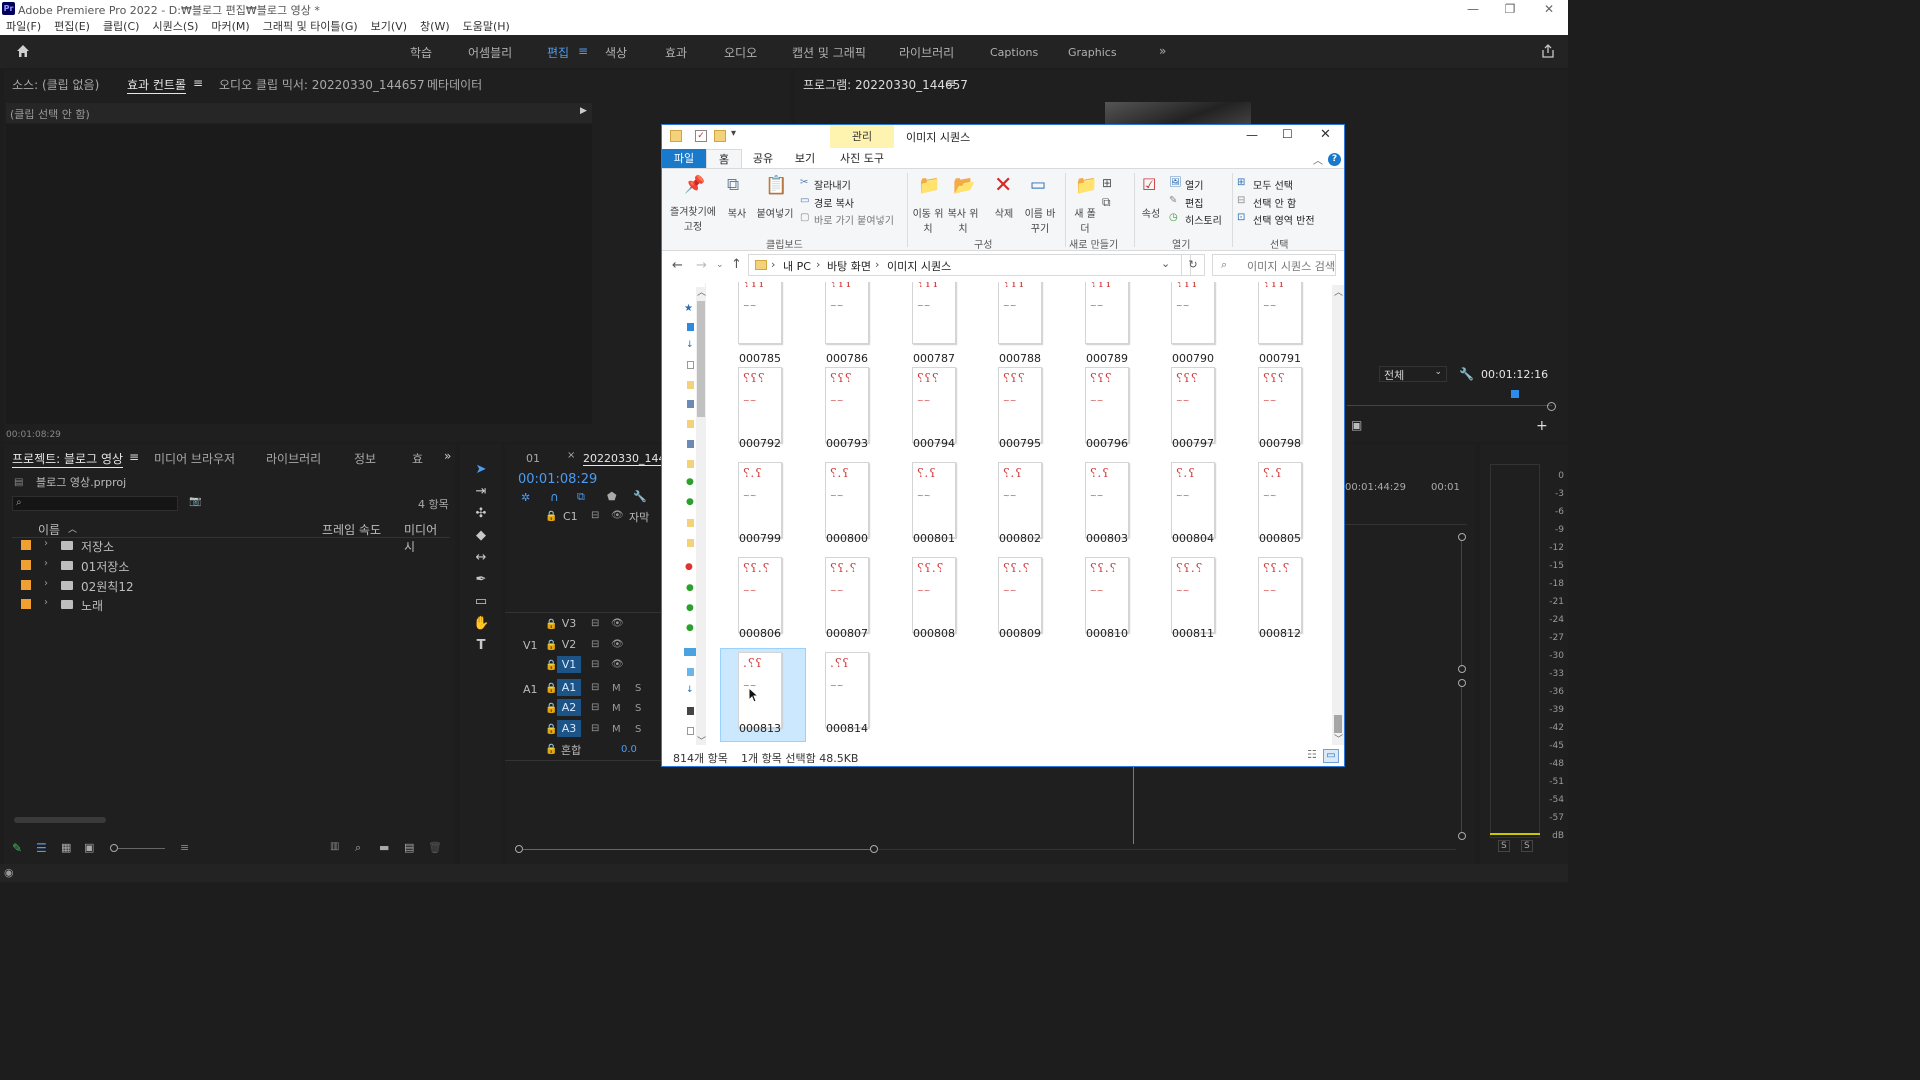 This screenshot has width=1920, height=1080. I want to click on nest-icon: ✲, so click(525, 497).